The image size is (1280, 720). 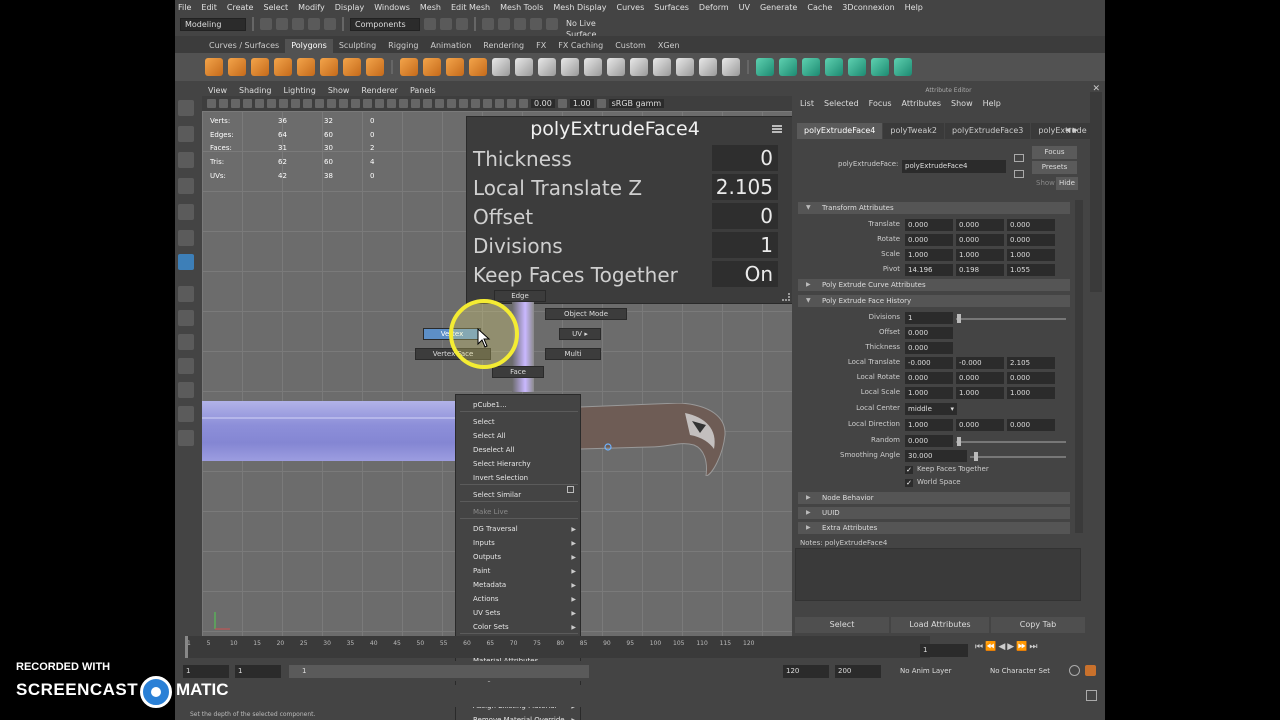 What do you see at coordinates (934, 528) in the screenshot?
I see `extra-attributes-section: Extra Attributes` at bounding box center [934, 528].